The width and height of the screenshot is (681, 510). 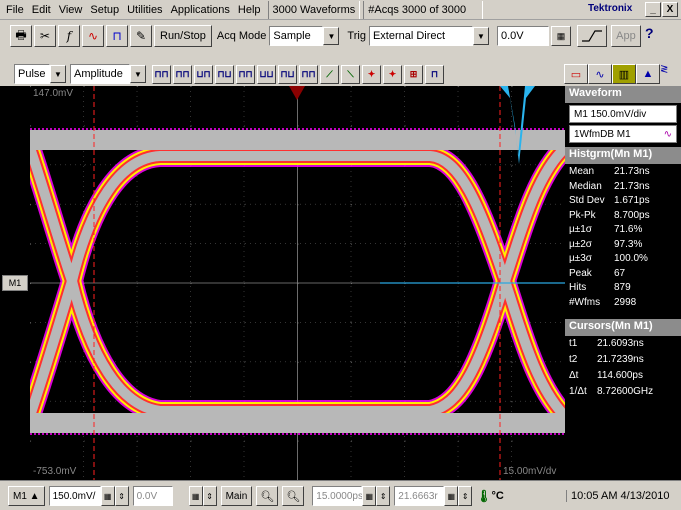 What do you see at coordinates (15, 10) in the screenshot?
I see `menu-file: File` at bounding box center [15, 10].